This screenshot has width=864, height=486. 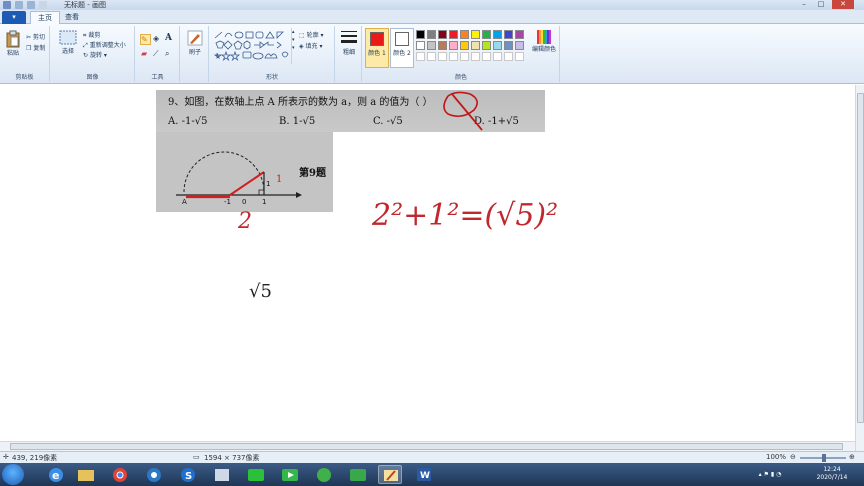 I want to click on redo-icon, so click(x=43, y=5).